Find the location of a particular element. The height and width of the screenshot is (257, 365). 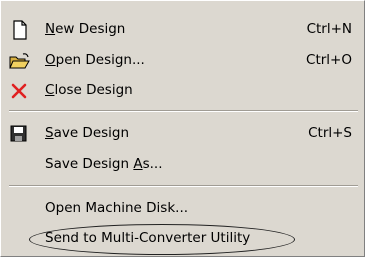

menu-item-shortcut: Ctrl+O is located at coordinates (329, 60).